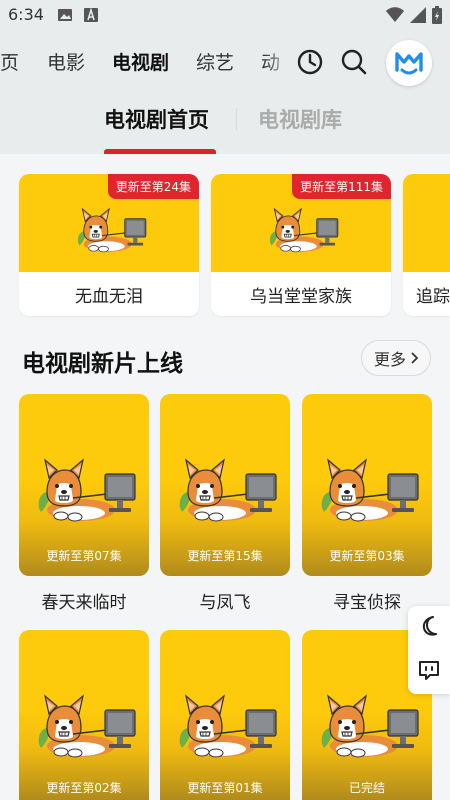 The image size is (450, 800). I want to click on signal-icon, so click(418, 15).